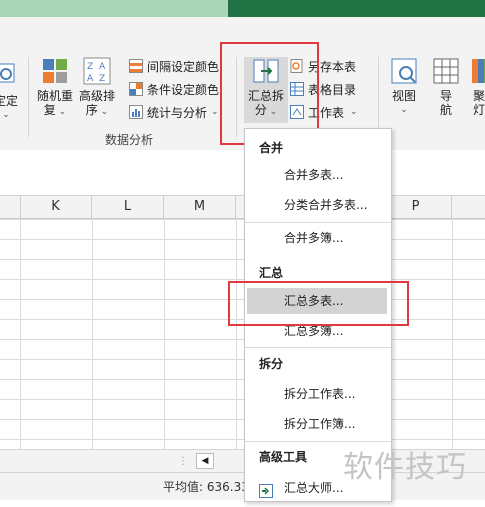 This screenshot has width=485, height=507. What do you see at coordinates (136, 89) in the screenshot?
I see `conditional-color-icon` at bounding box center [136, 89].